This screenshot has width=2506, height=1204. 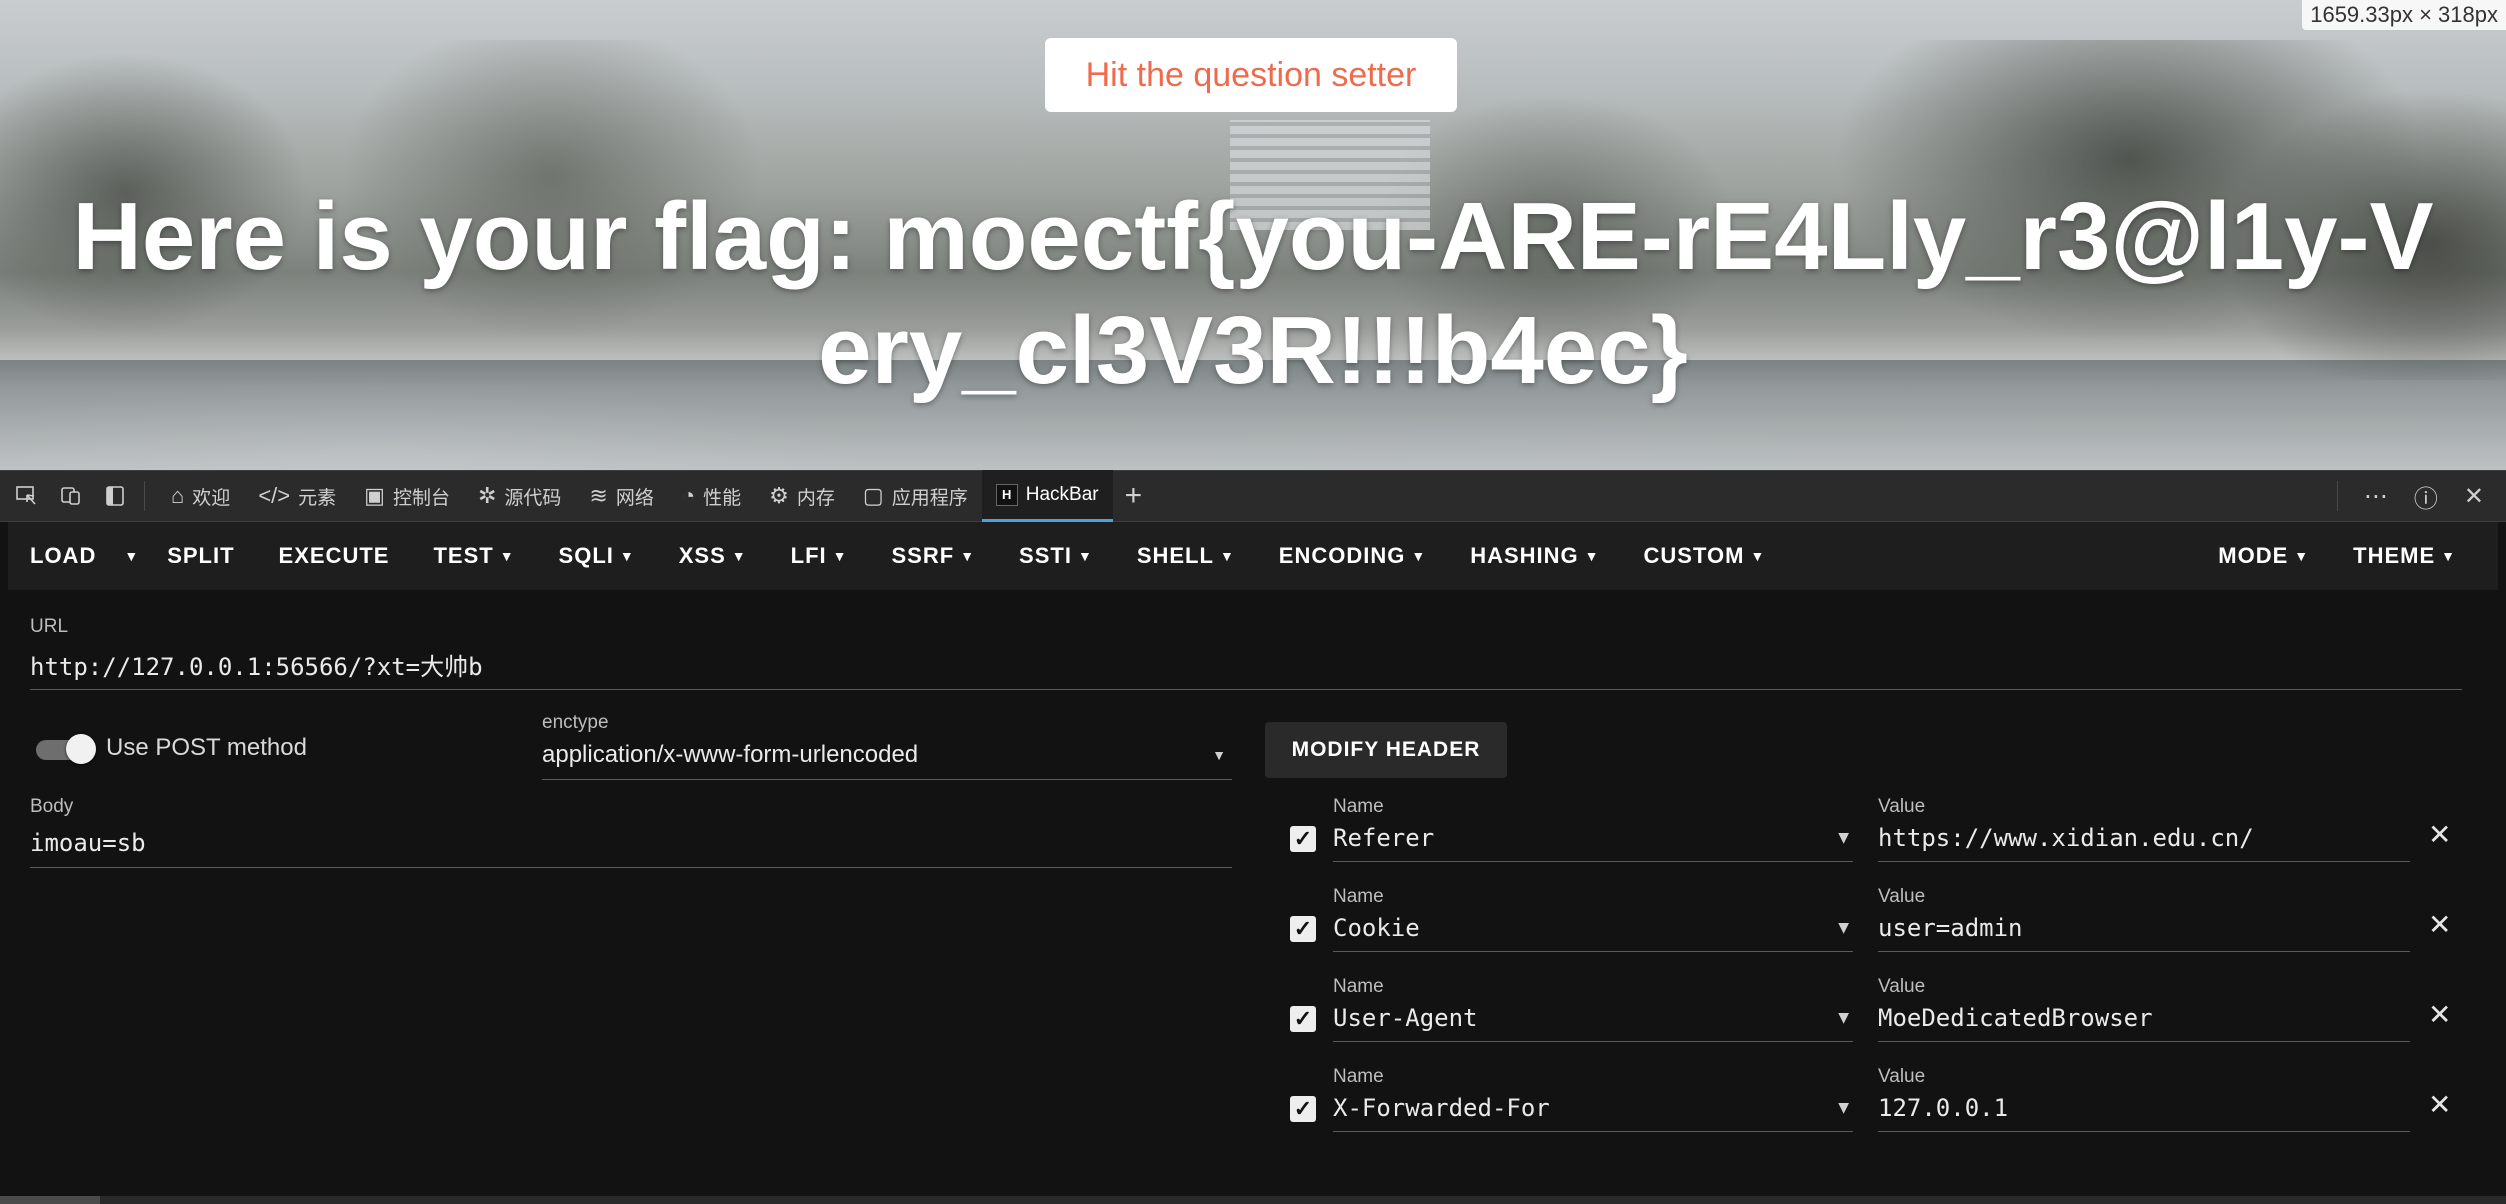 I want to click on header-value-input: https://www.xidian.edu.cn/, so click(x=2144, y=841).